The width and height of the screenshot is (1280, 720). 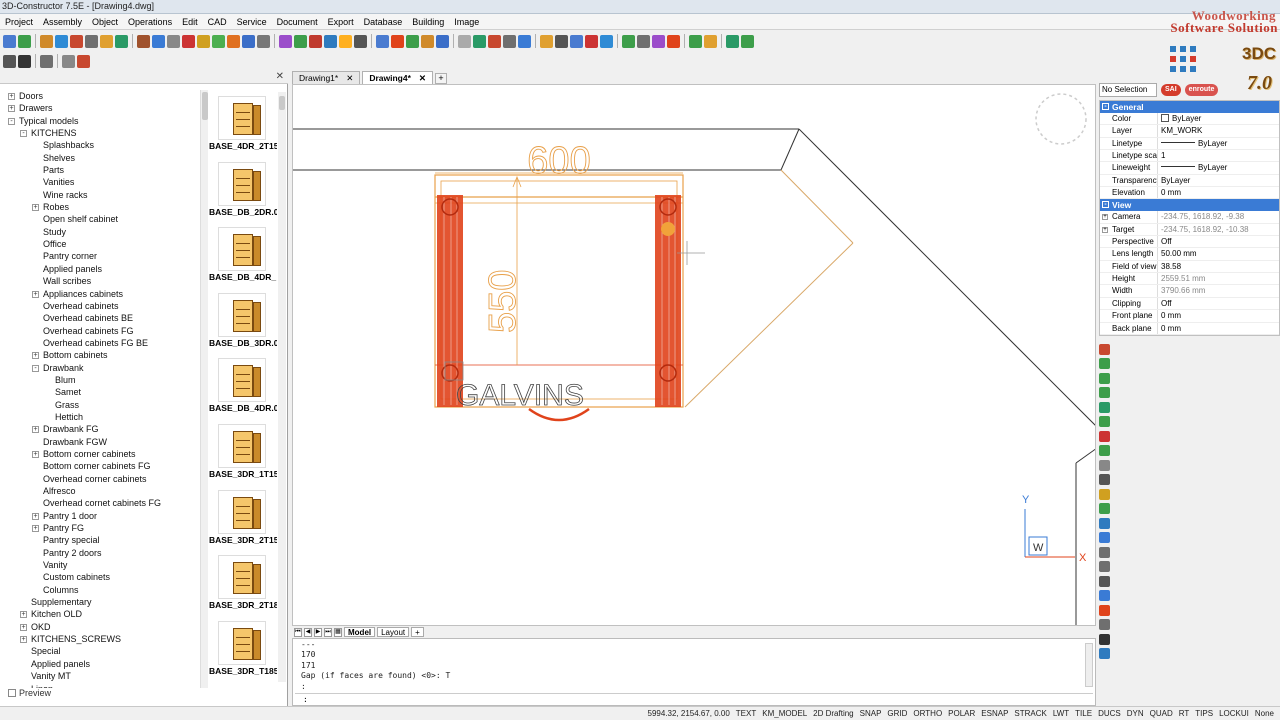 I want to click on collapse-icon: -, so click(x=23, y=134).